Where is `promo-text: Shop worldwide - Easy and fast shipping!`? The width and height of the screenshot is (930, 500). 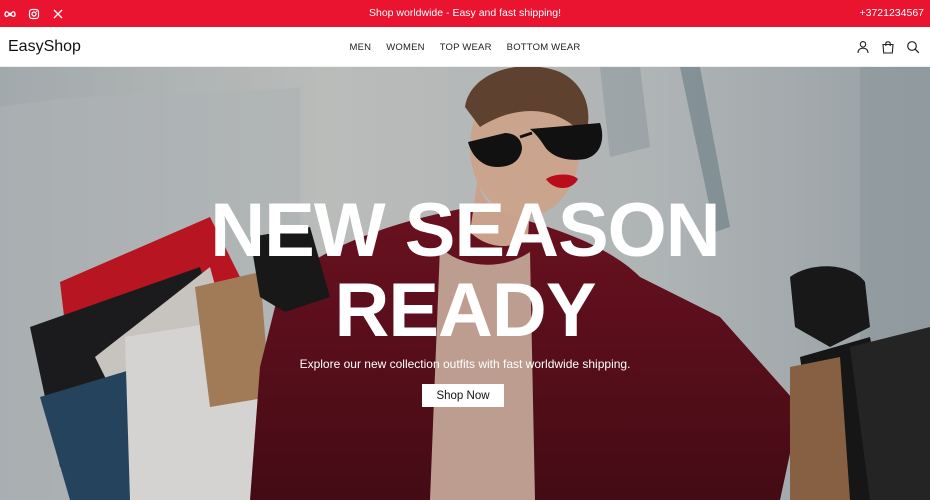
promo-text: Shop worldwide - Easy and fast shipping! is located at coordinates (465, 13).